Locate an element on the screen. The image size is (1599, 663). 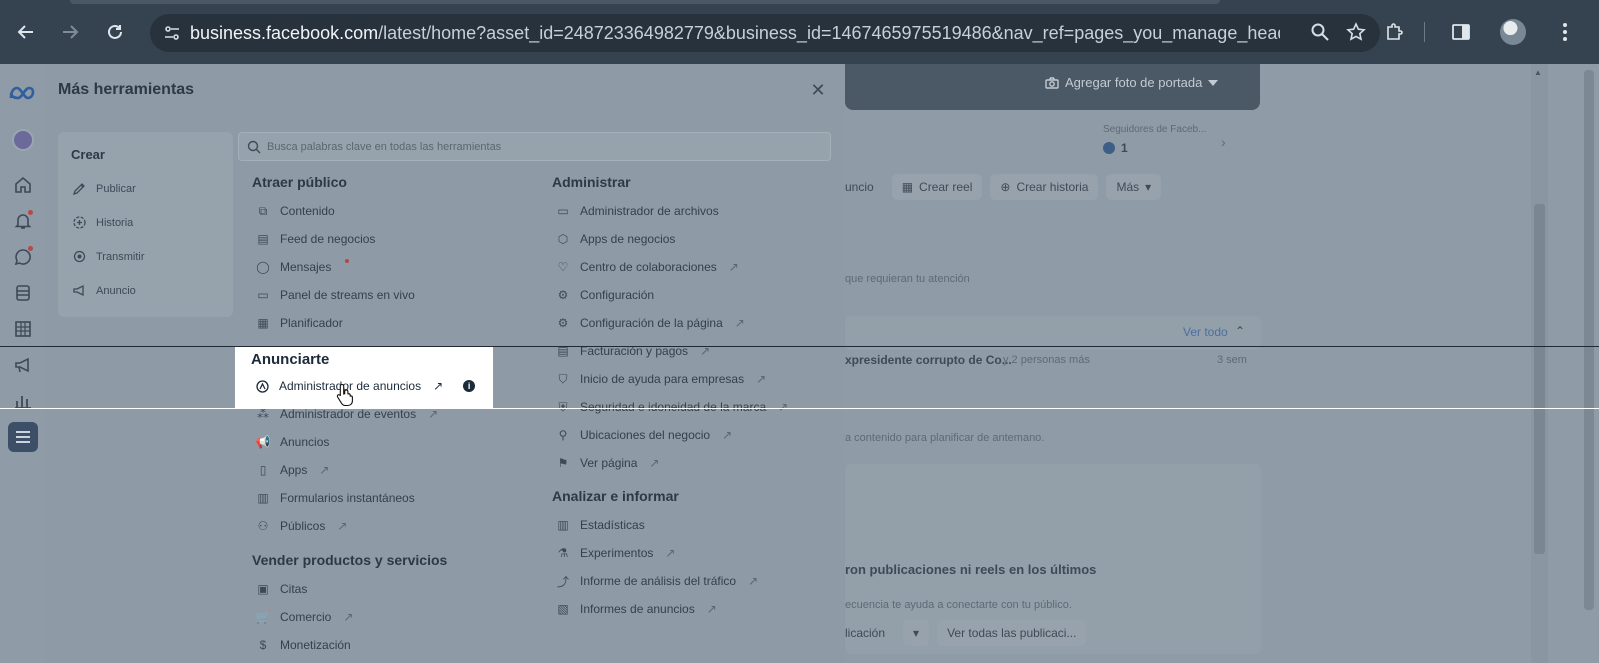
tool-label: Apps is located at coordinates (294, 470).